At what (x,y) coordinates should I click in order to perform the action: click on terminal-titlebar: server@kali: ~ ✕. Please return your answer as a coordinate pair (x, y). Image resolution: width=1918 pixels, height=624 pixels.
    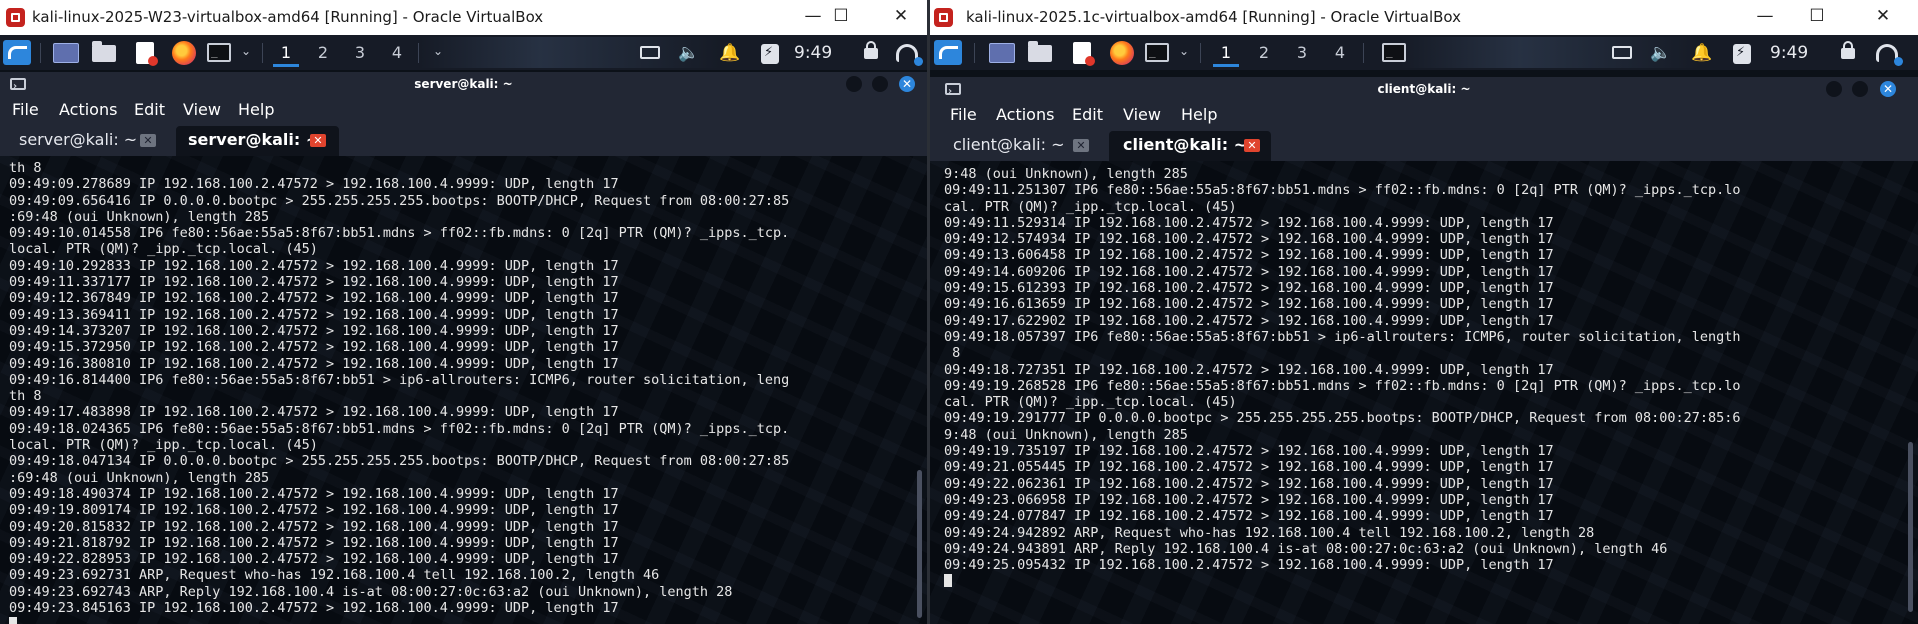
    Looking at the image, I should click on (463, 85).